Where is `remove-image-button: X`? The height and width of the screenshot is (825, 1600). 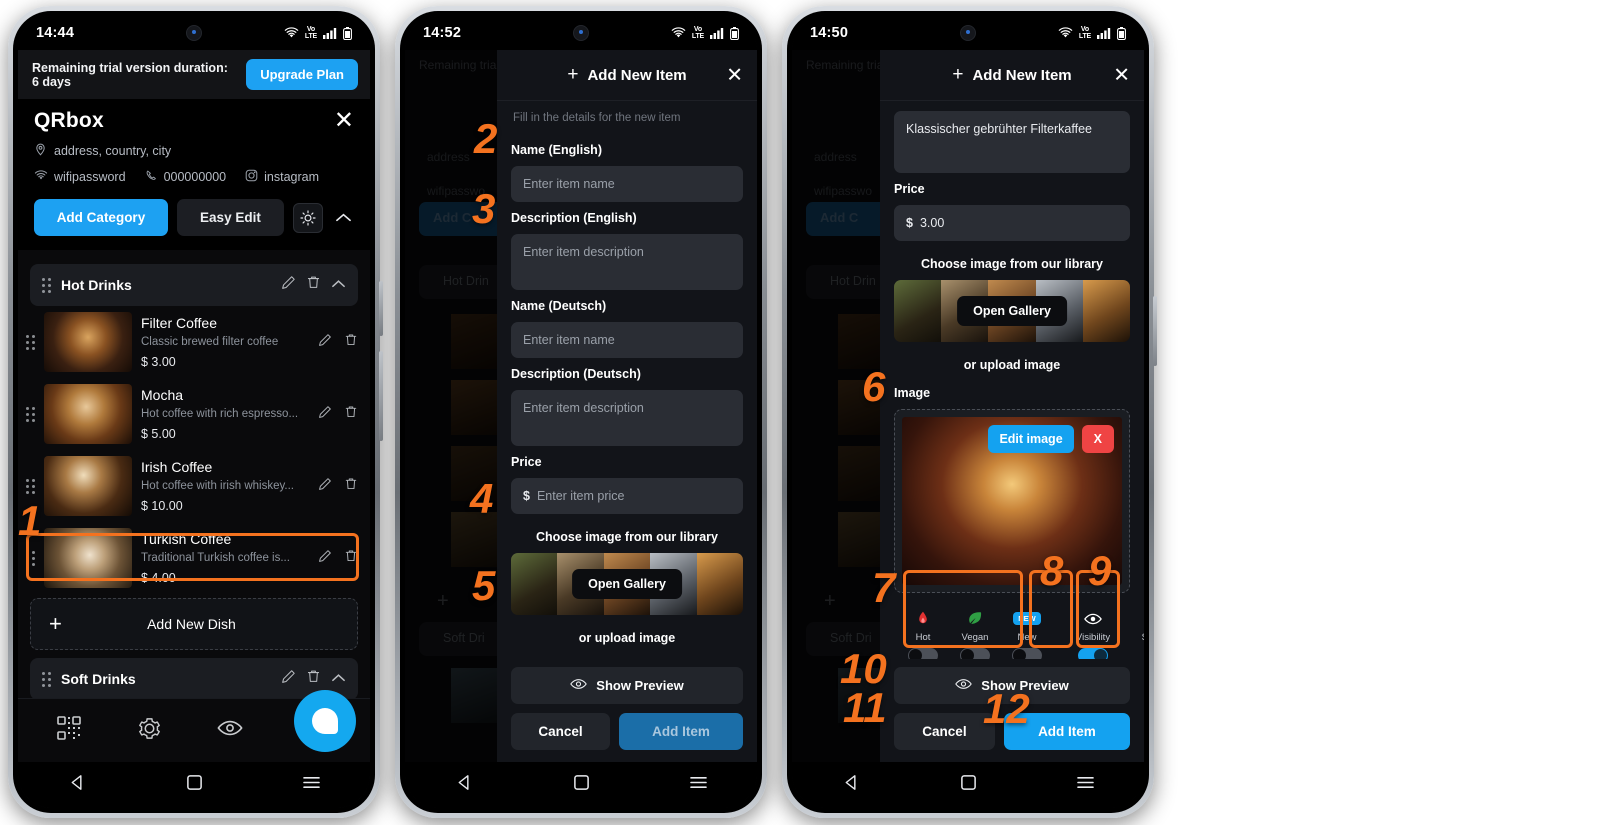 remove-image-button: X is located at coordinates (1097, 439).